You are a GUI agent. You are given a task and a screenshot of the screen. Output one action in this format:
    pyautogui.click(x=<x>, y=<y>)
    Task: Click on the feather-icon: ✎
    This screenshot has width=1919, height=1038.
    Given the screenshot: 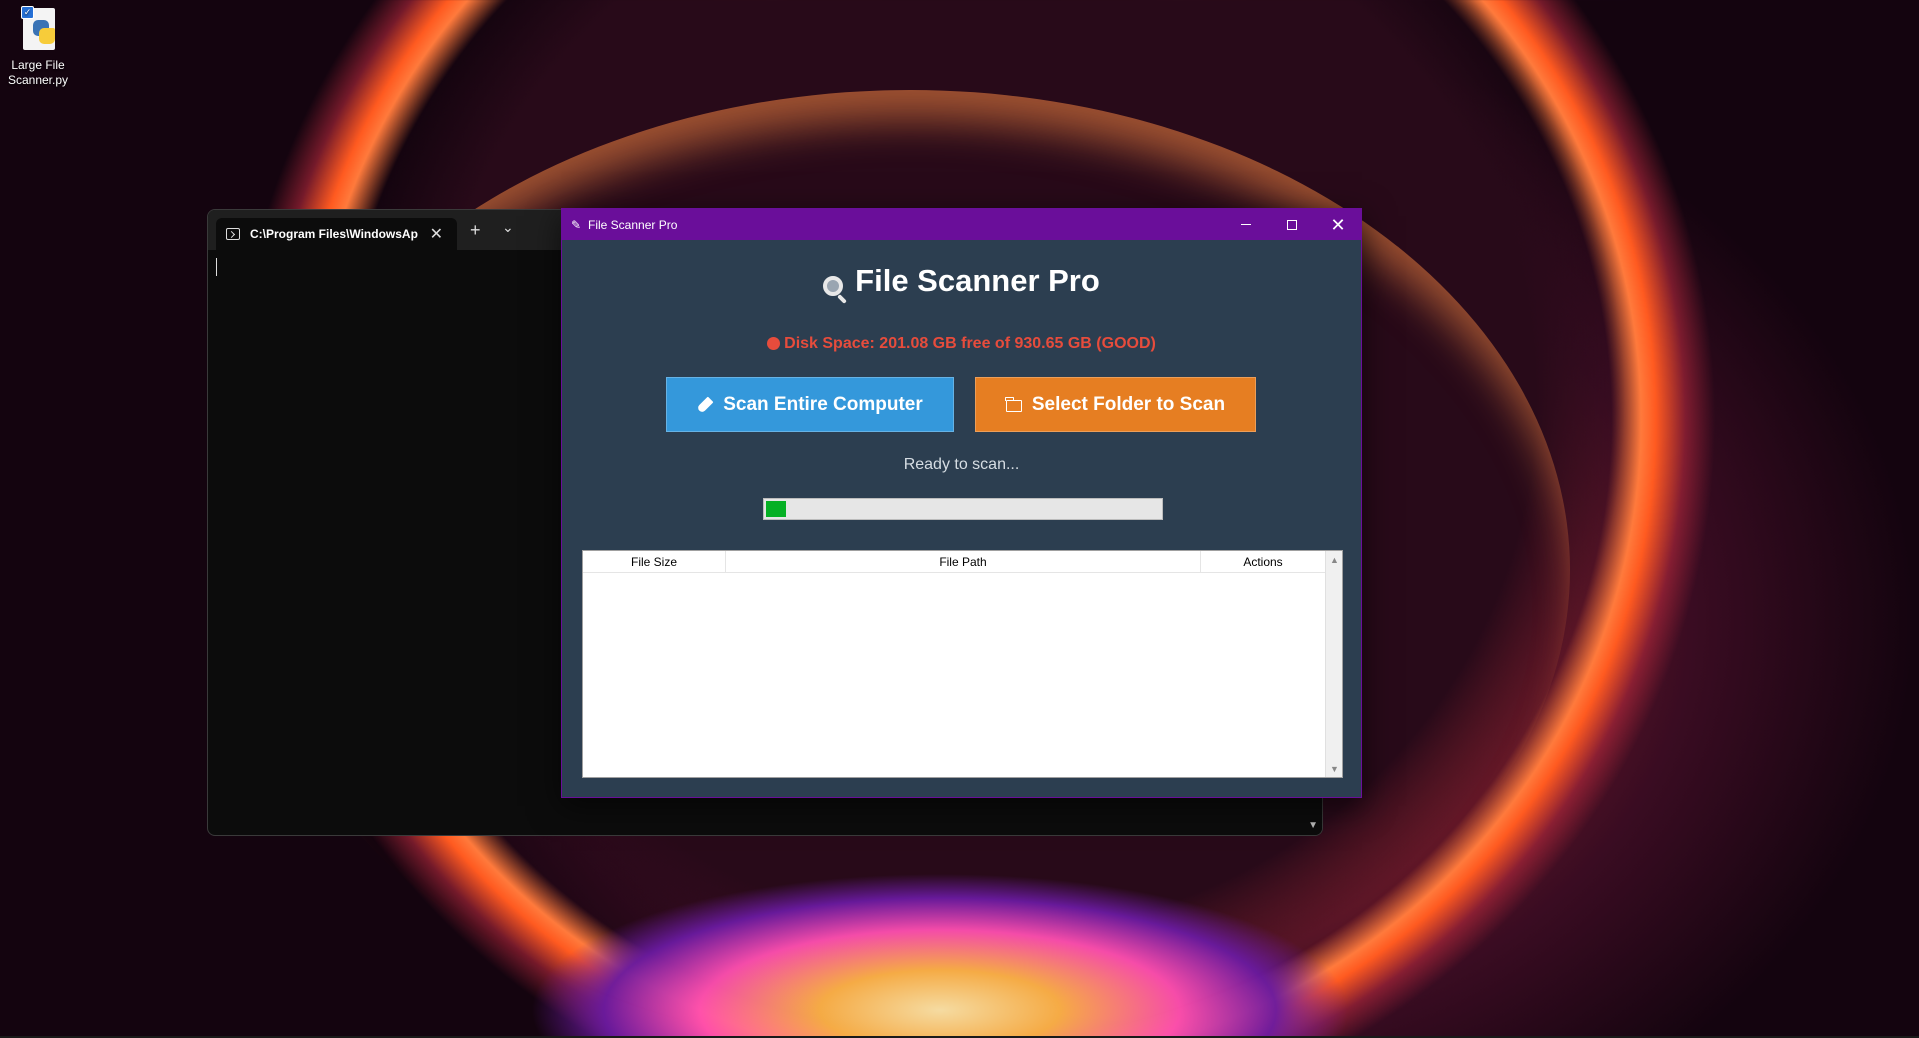 What is the action you would take?
    pyautogui.click(x=576, y=224)
    